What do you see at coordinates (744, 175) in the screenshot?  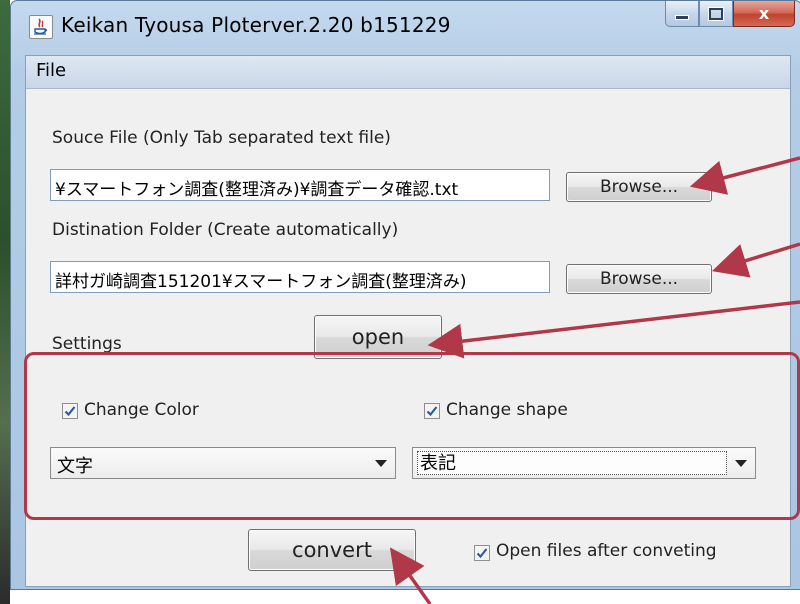 I see `arrow-to-source-browse` at bounding box center [744, 175].